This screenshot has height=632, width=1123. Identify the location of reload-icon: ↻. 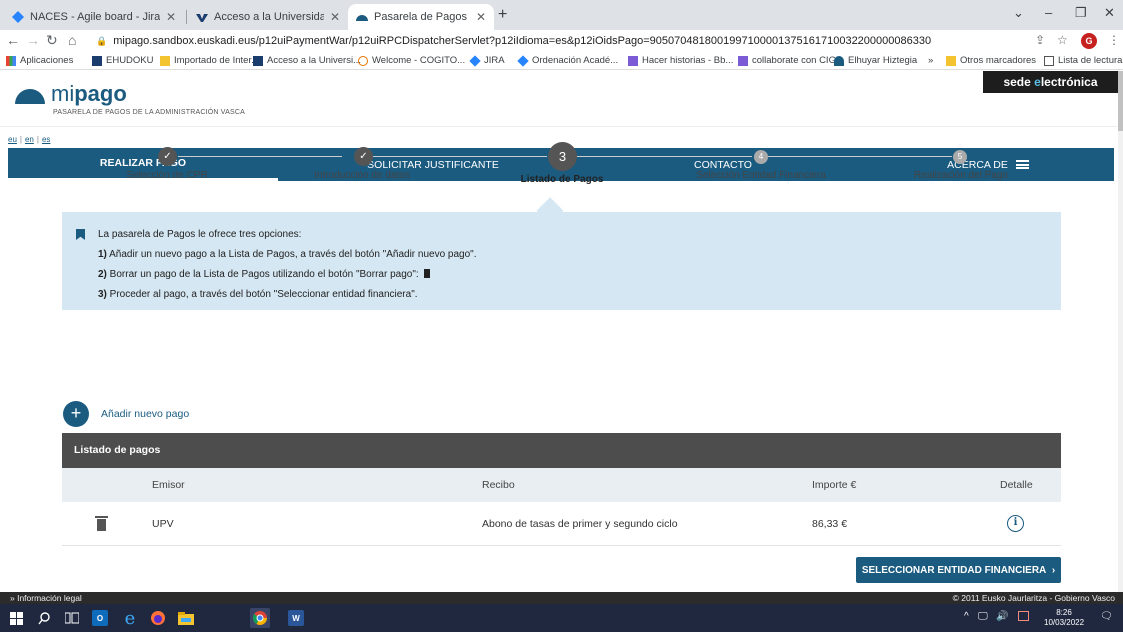
(52, 40).